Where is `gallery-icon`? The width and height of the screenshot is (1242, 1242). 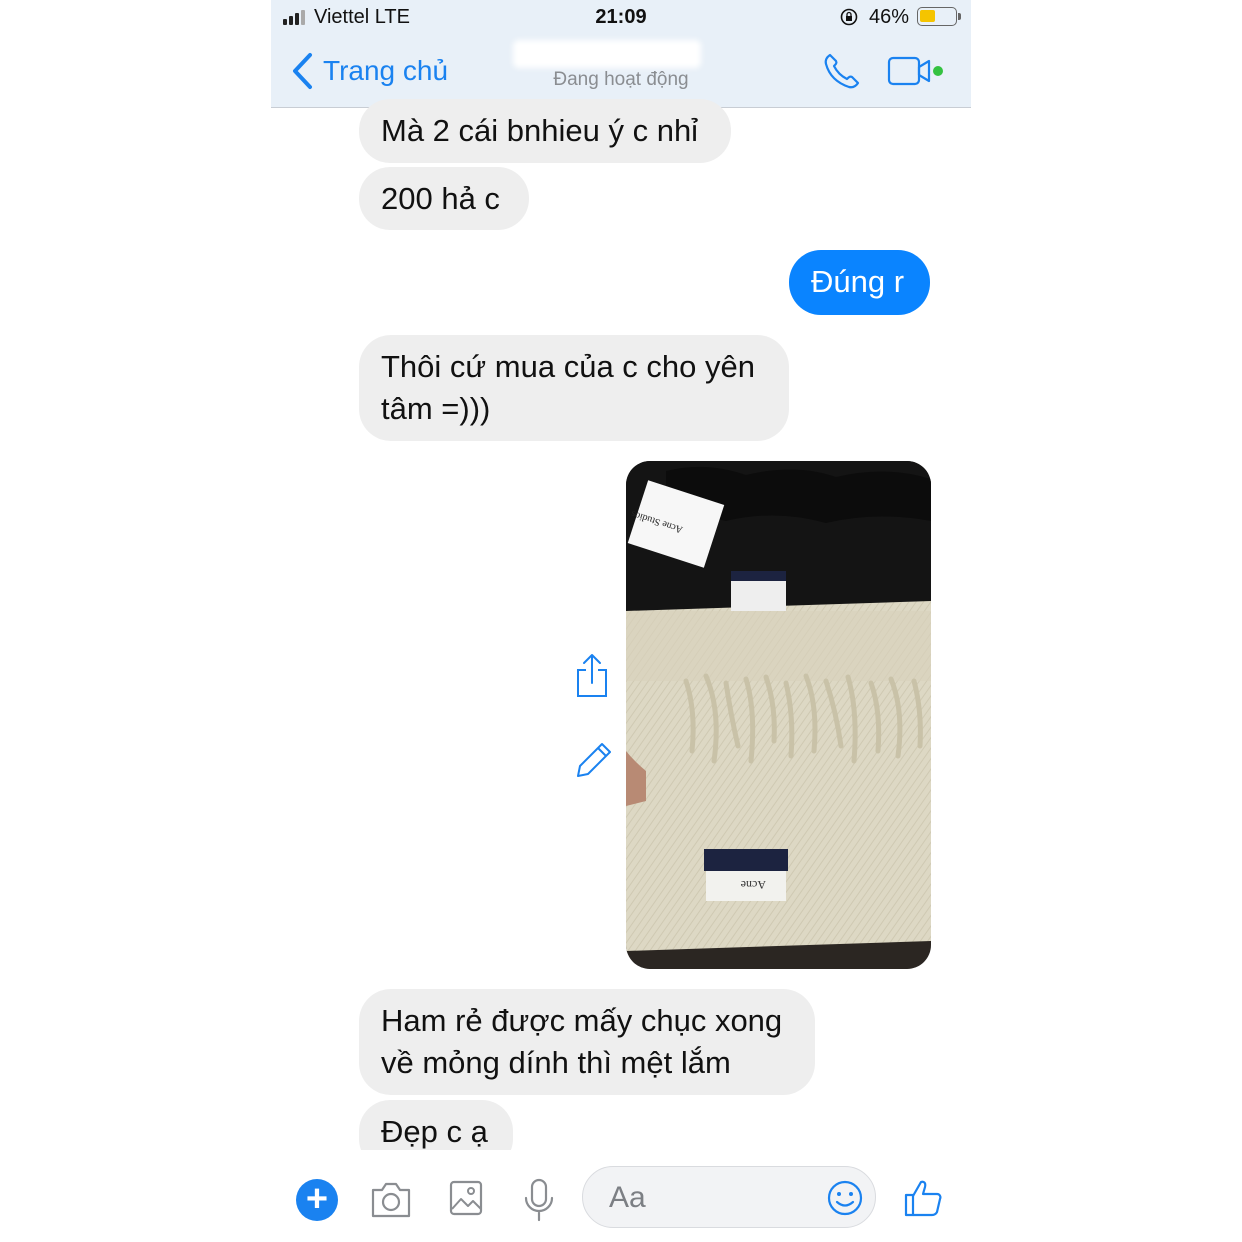
gallery-icon is located at coordinates (466, 1198).